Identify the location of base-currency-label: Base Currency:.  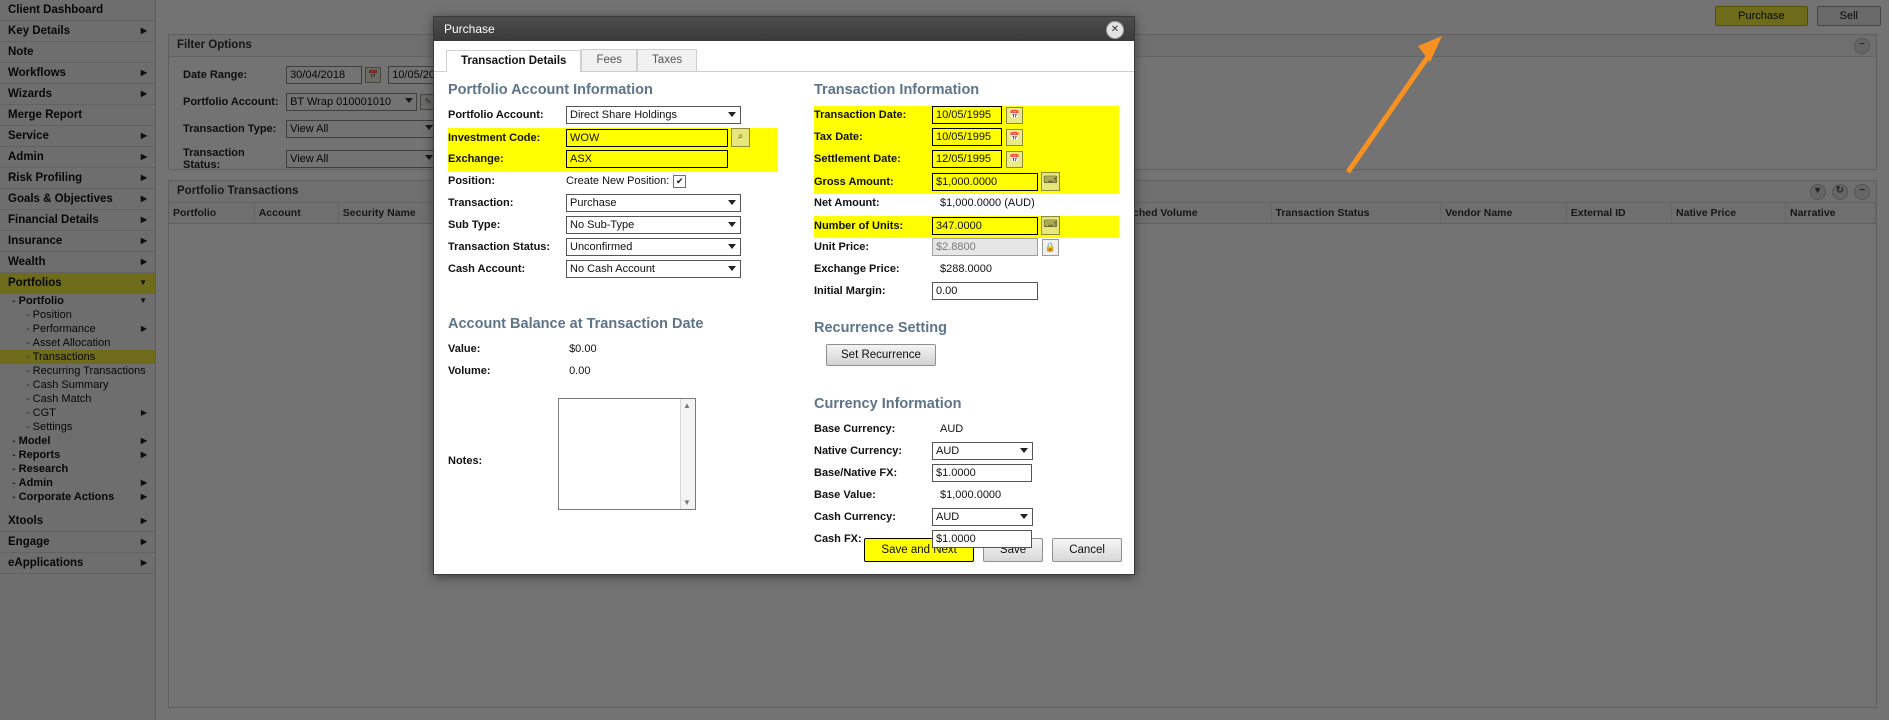
(855, 429).